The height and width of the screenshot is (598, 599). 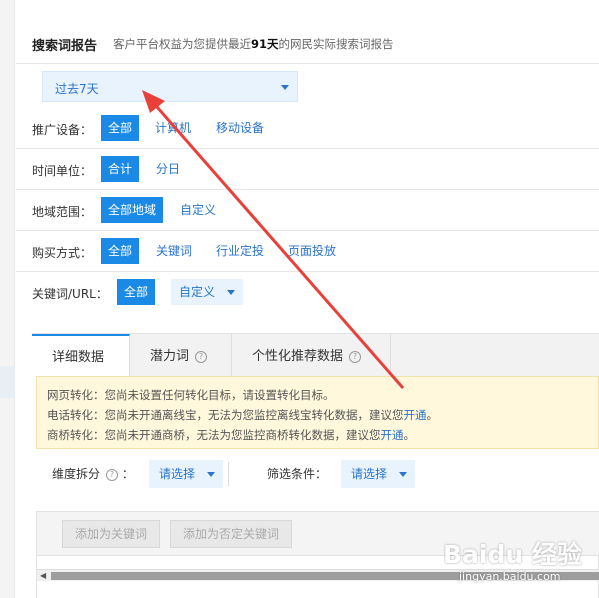 I want to click on region-option-all: 全部地域, so click(x=132, y=210).